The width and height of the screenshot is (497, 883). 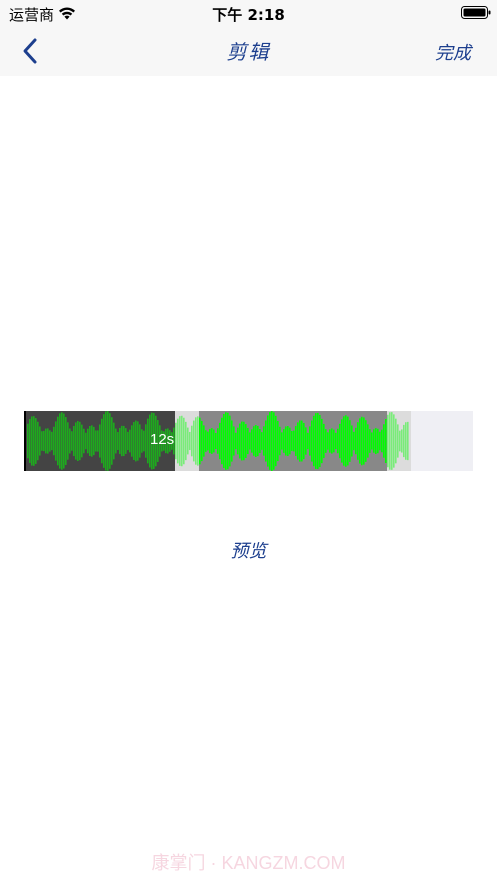 What do you see at coordinates (476, 12) in the screenshot?
I see `battery-icon` at bounding box center [476, 12].